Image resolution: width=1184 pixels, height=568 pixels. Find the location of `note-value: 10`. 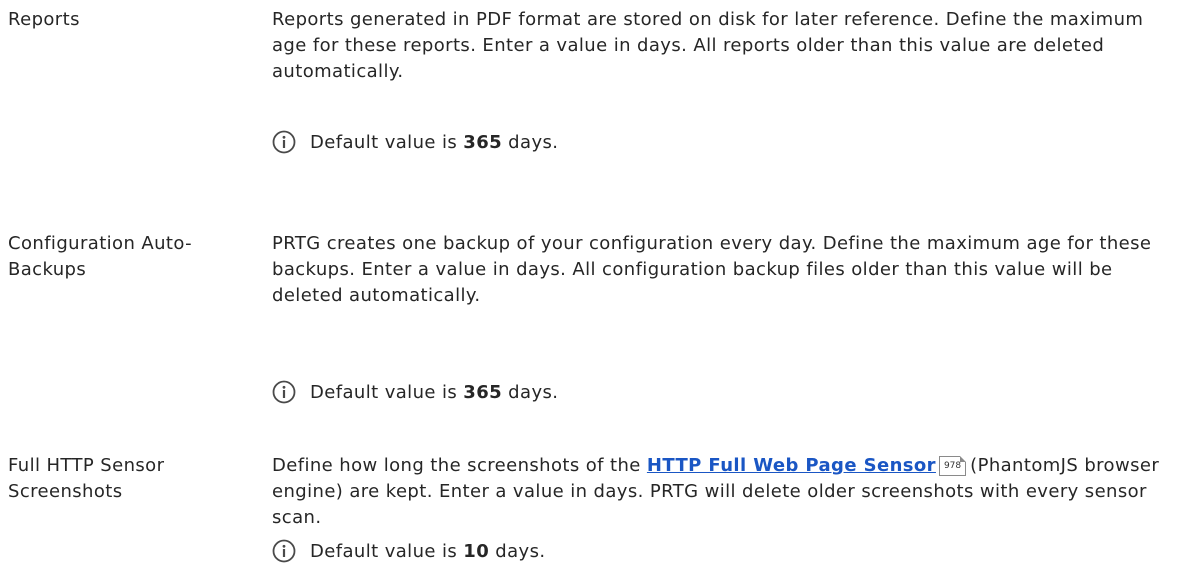

note-value: 10 is located at coordinates (476, 551).